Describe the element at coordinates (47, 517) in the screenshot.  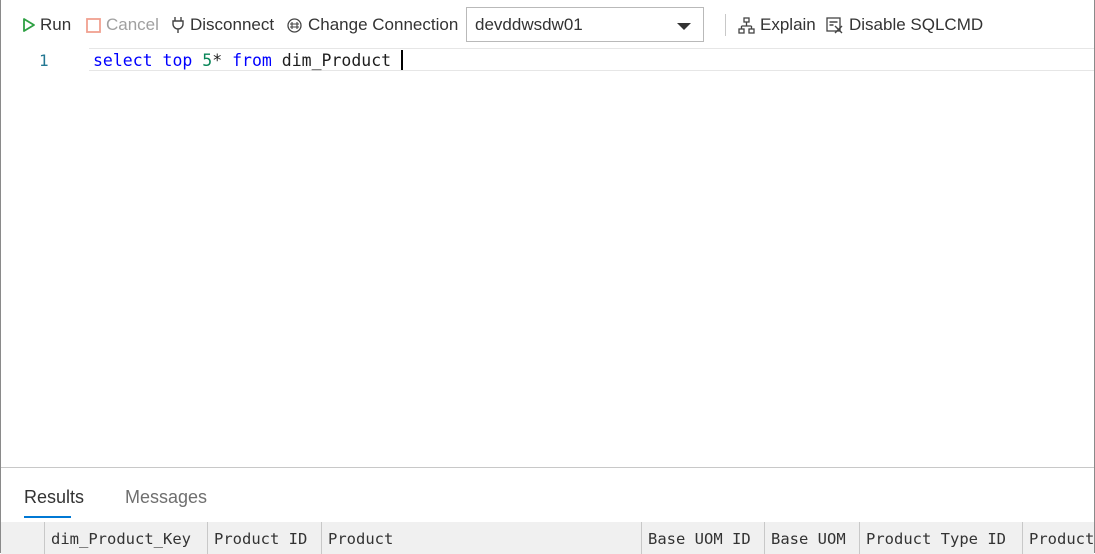
I see `active-tab-indicator` at that location.